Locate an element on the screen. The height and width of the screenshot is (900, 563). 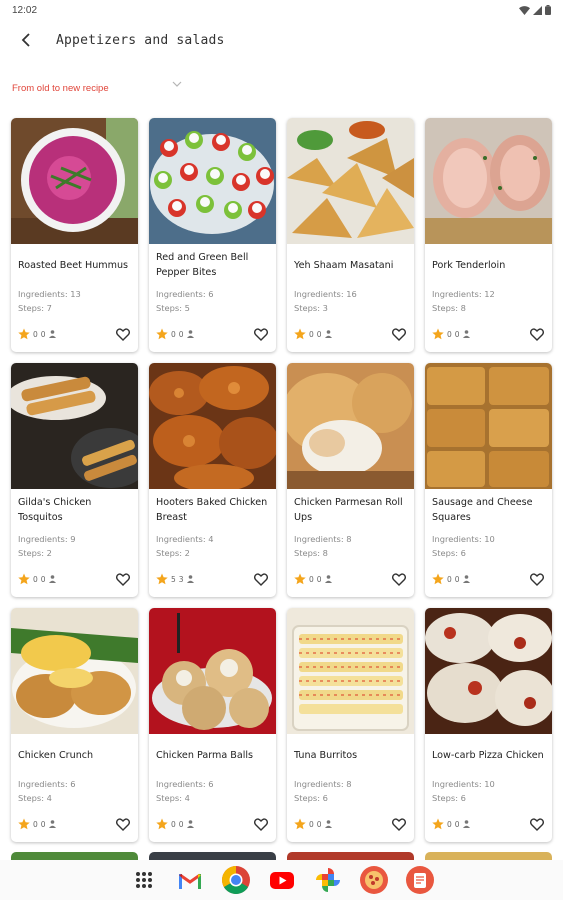
youtube-button is located at coordinates (282, 880).